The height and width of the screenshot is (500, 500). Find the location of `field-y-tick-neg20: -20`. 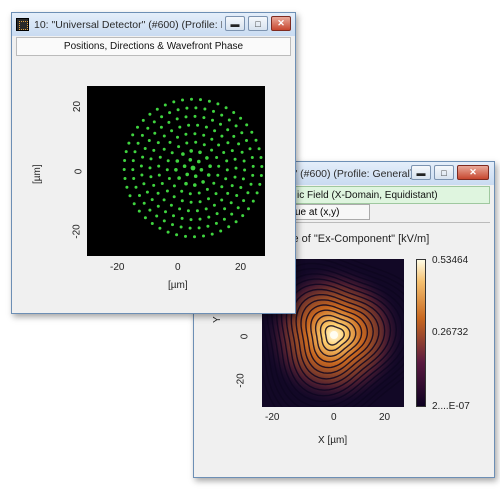

field-y-tick-neg20: -20 is located at coordinates (241, 380).